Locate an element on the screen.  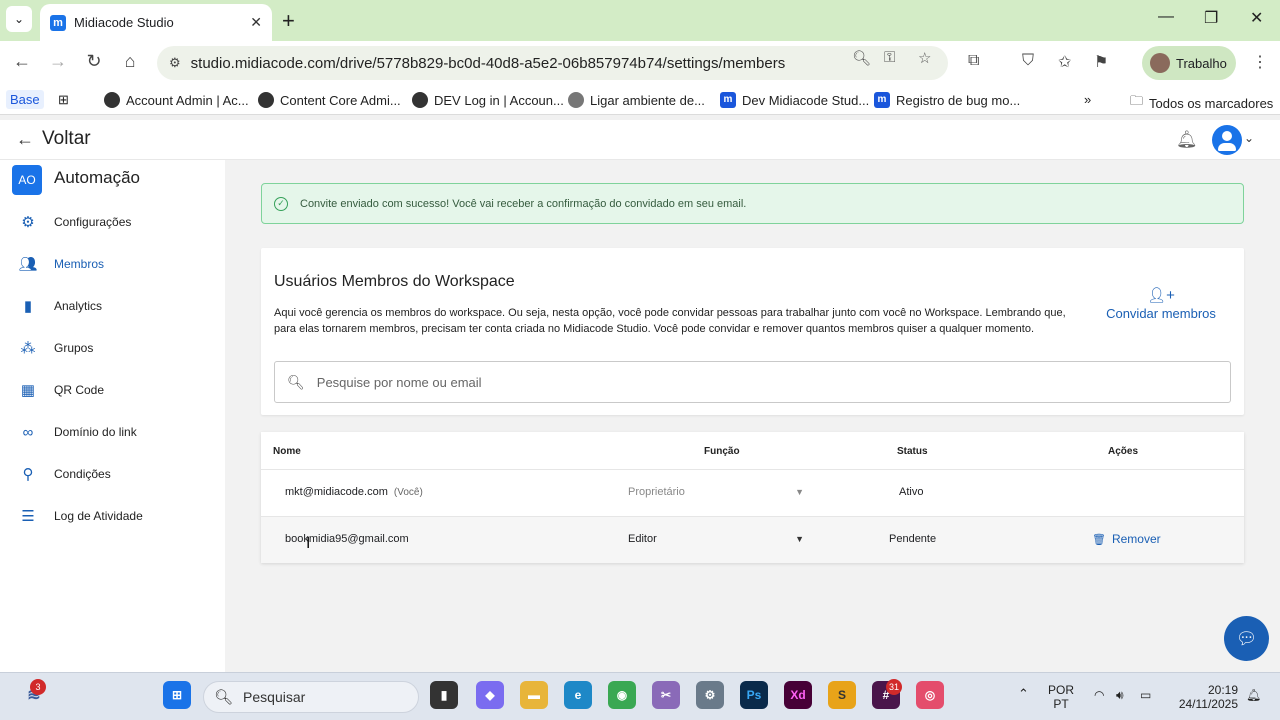
translate-icon: ⚑ is located at coordinates (1101, 62).